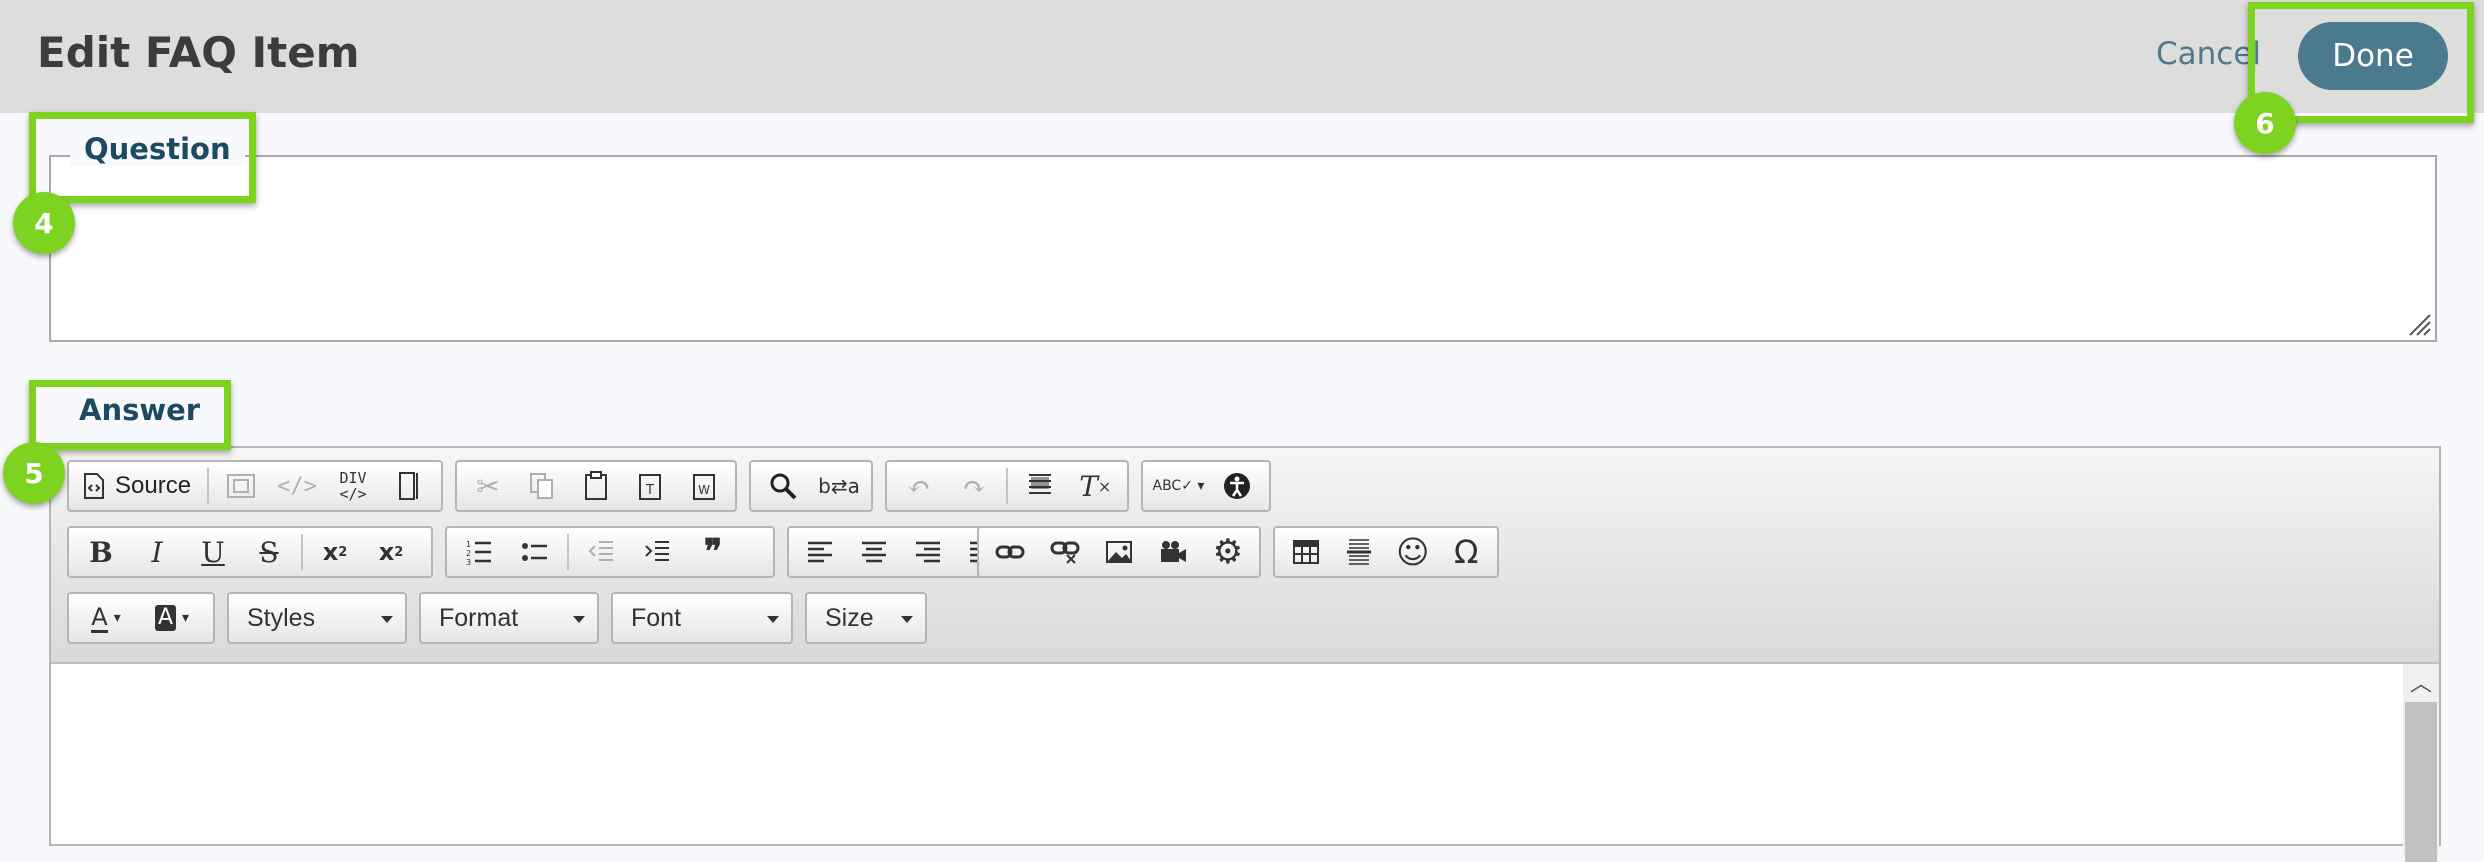 This screenshot has width=2484, height=862. What do you see at coordinates (1040, 486) in the screenshot?
I see `select-all-icon` at bounding box center [1040, 486].